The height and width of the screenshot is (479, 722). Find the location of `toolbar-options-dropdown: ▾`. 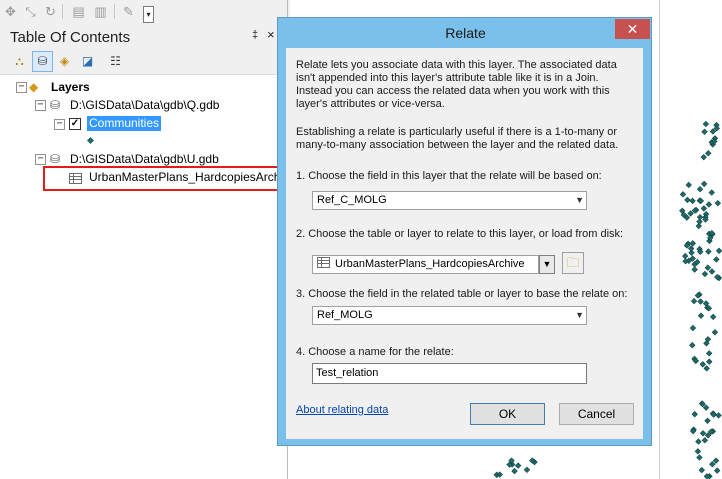

toolbar-options-dropdown: ▾ is located at coordinates (148, 14).